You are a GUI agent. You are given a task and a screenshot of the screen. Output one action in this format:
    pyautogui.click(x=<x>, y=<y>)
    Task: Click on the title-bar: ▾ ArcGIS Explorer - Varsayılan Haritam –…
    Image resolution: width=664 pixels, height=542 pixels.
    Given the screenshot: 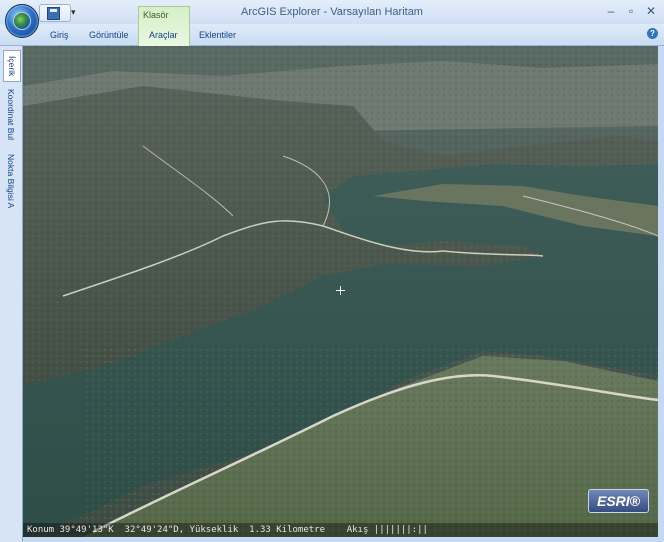 What is the action you would take?
    pyautogui.click(x=332, y=12)
    